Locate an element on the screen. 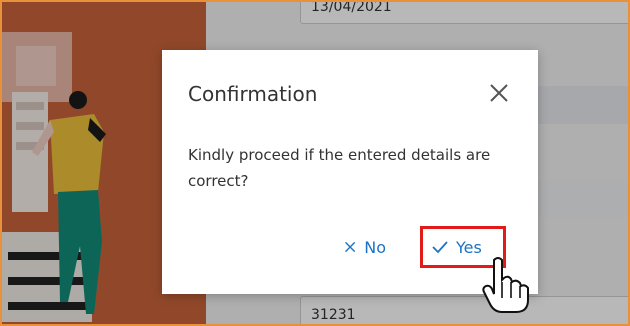  pointer-hand-icon is located at coordinates (505, 285).